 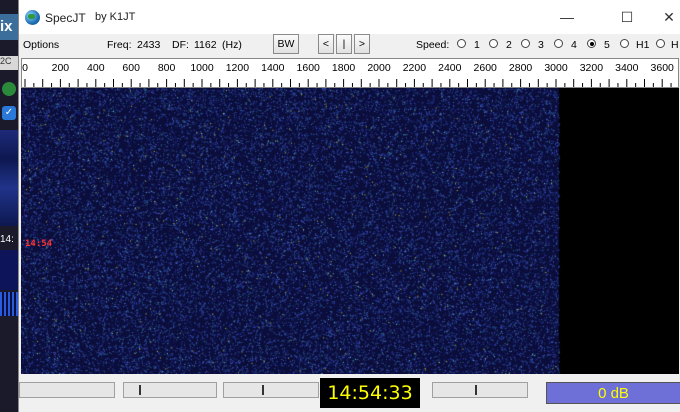 I want to click on checkbox-icon: ✓, so click(x=9, y=113).